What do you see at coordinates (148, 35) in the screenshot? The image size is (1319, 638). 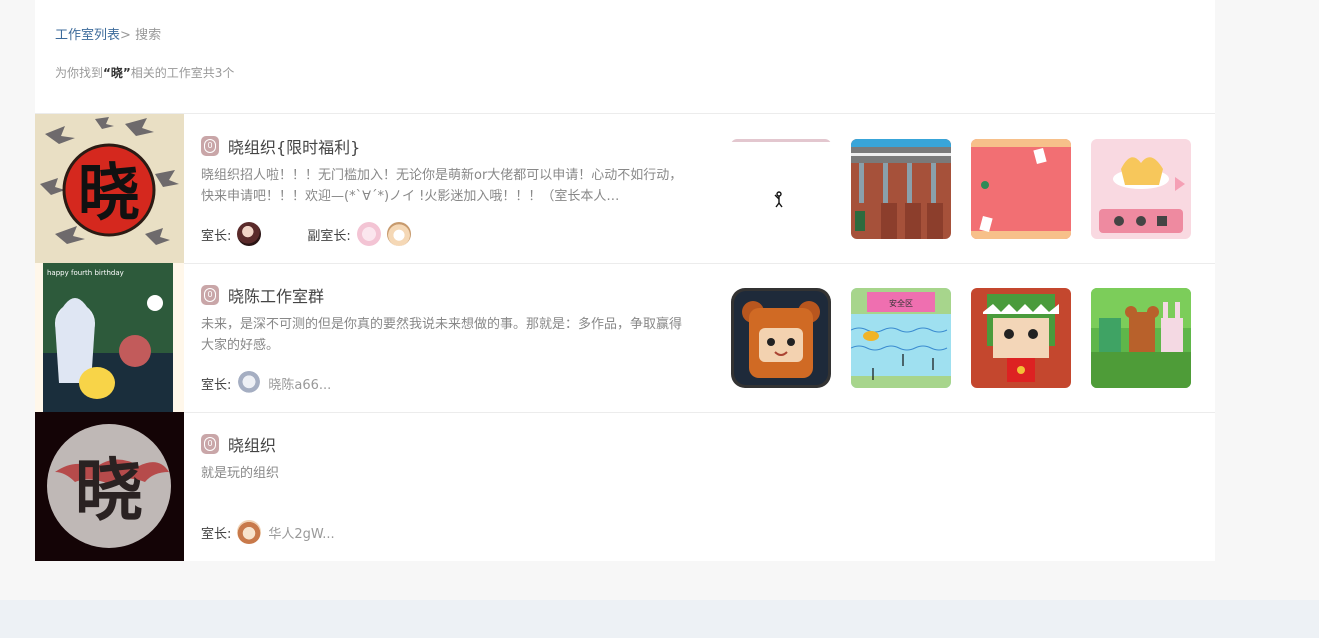 I see `breadcrumb-current: 搜索` at bounding box center [148, 35].